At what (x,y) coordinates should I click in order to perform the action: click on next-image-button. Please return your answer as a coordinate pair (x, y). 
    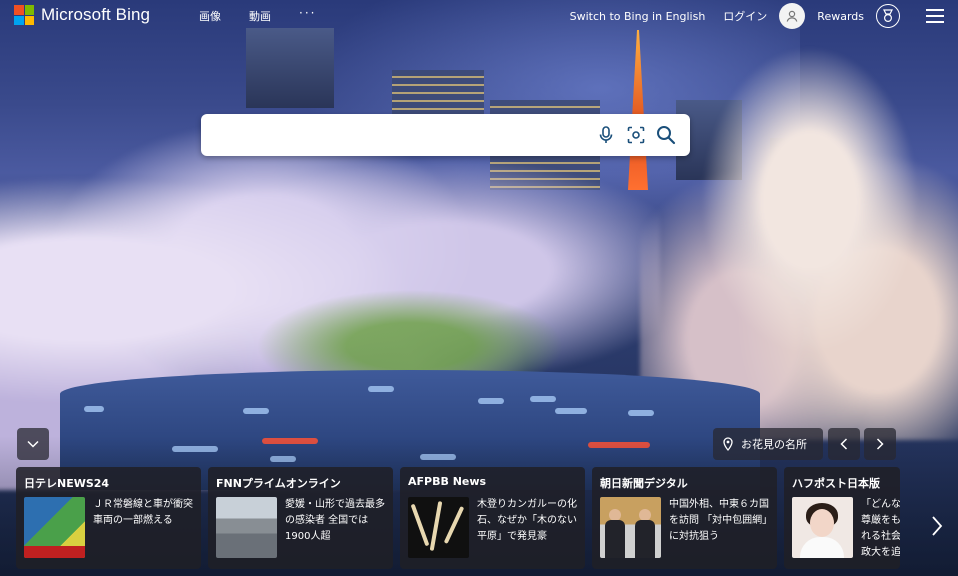
    Looking at the image, I should click on (880, 444).